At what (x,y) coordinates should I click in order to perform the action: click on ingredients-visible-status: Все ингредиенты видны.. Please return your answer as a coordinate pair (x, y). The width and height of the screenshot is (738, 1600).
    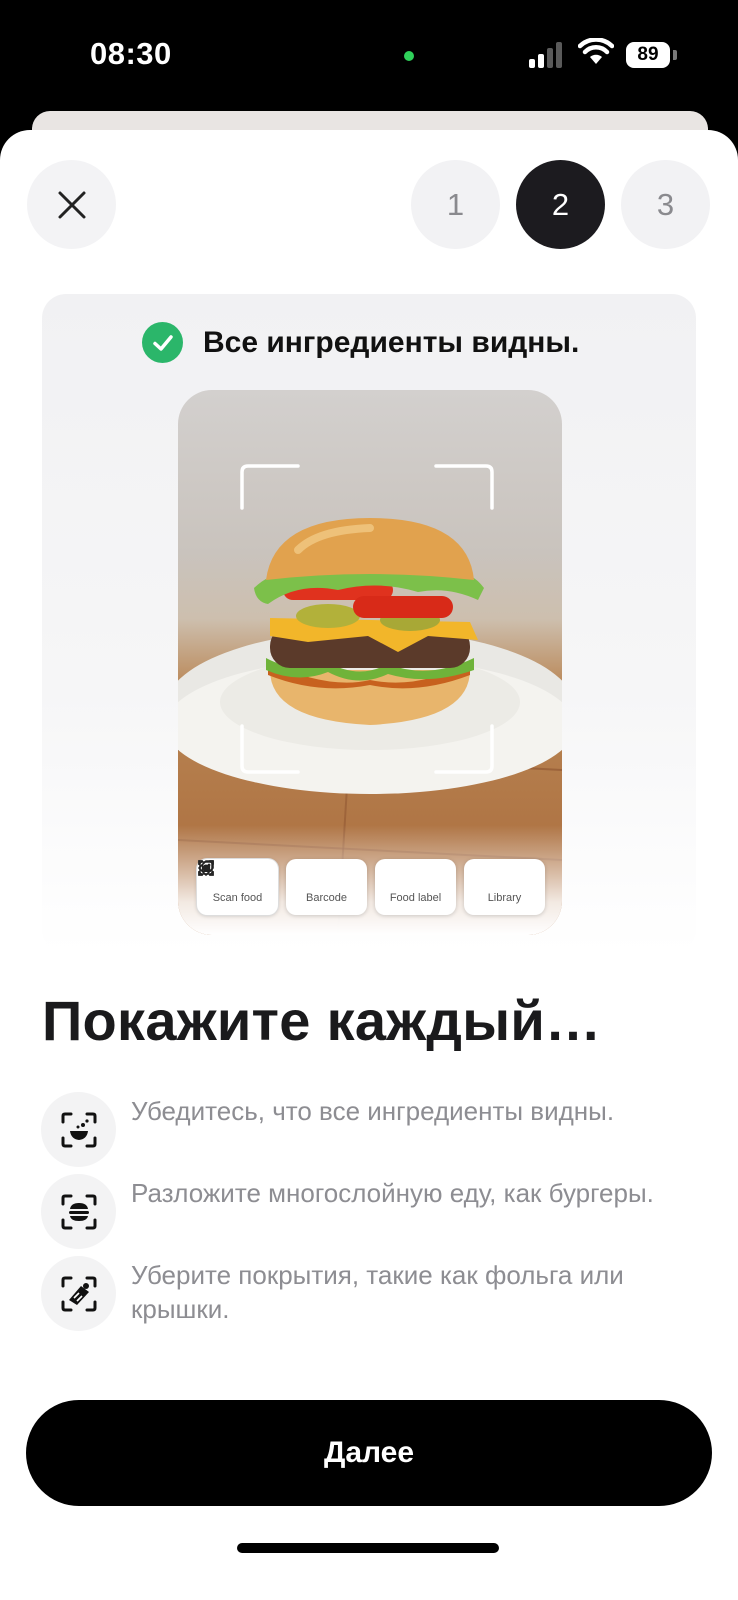
    Looking at the image, I should click on (360, 342).